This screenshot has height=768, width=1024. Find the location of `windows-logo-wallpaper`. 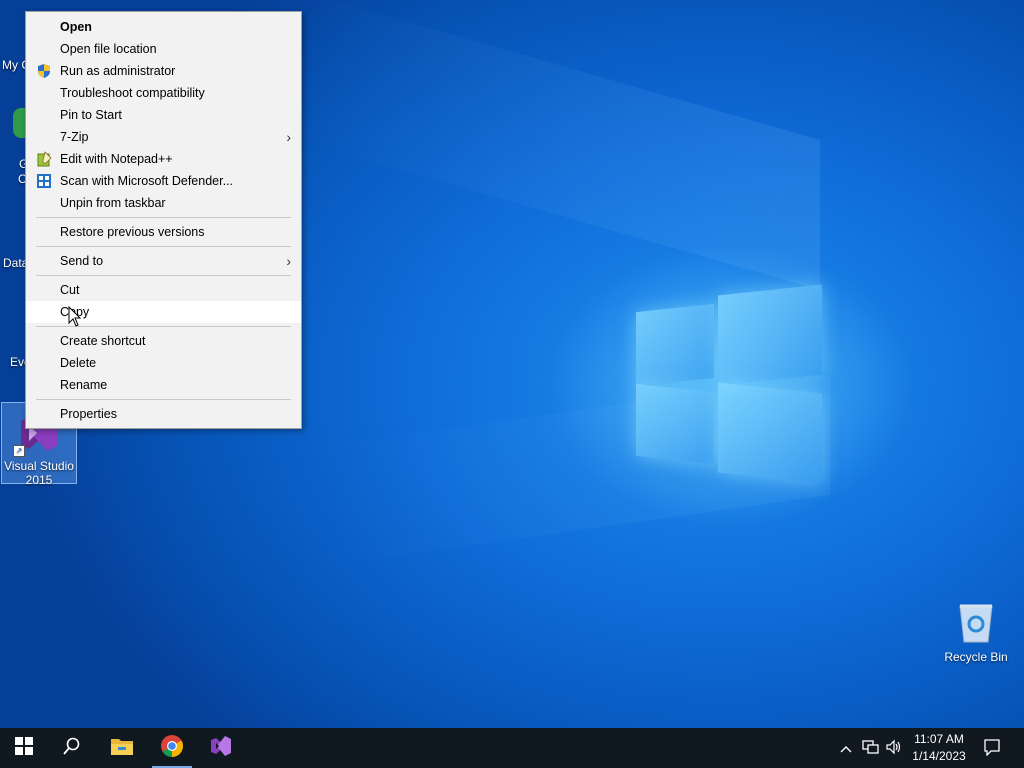

windows-logo-wallpaper is located at coordinates (729, 384).